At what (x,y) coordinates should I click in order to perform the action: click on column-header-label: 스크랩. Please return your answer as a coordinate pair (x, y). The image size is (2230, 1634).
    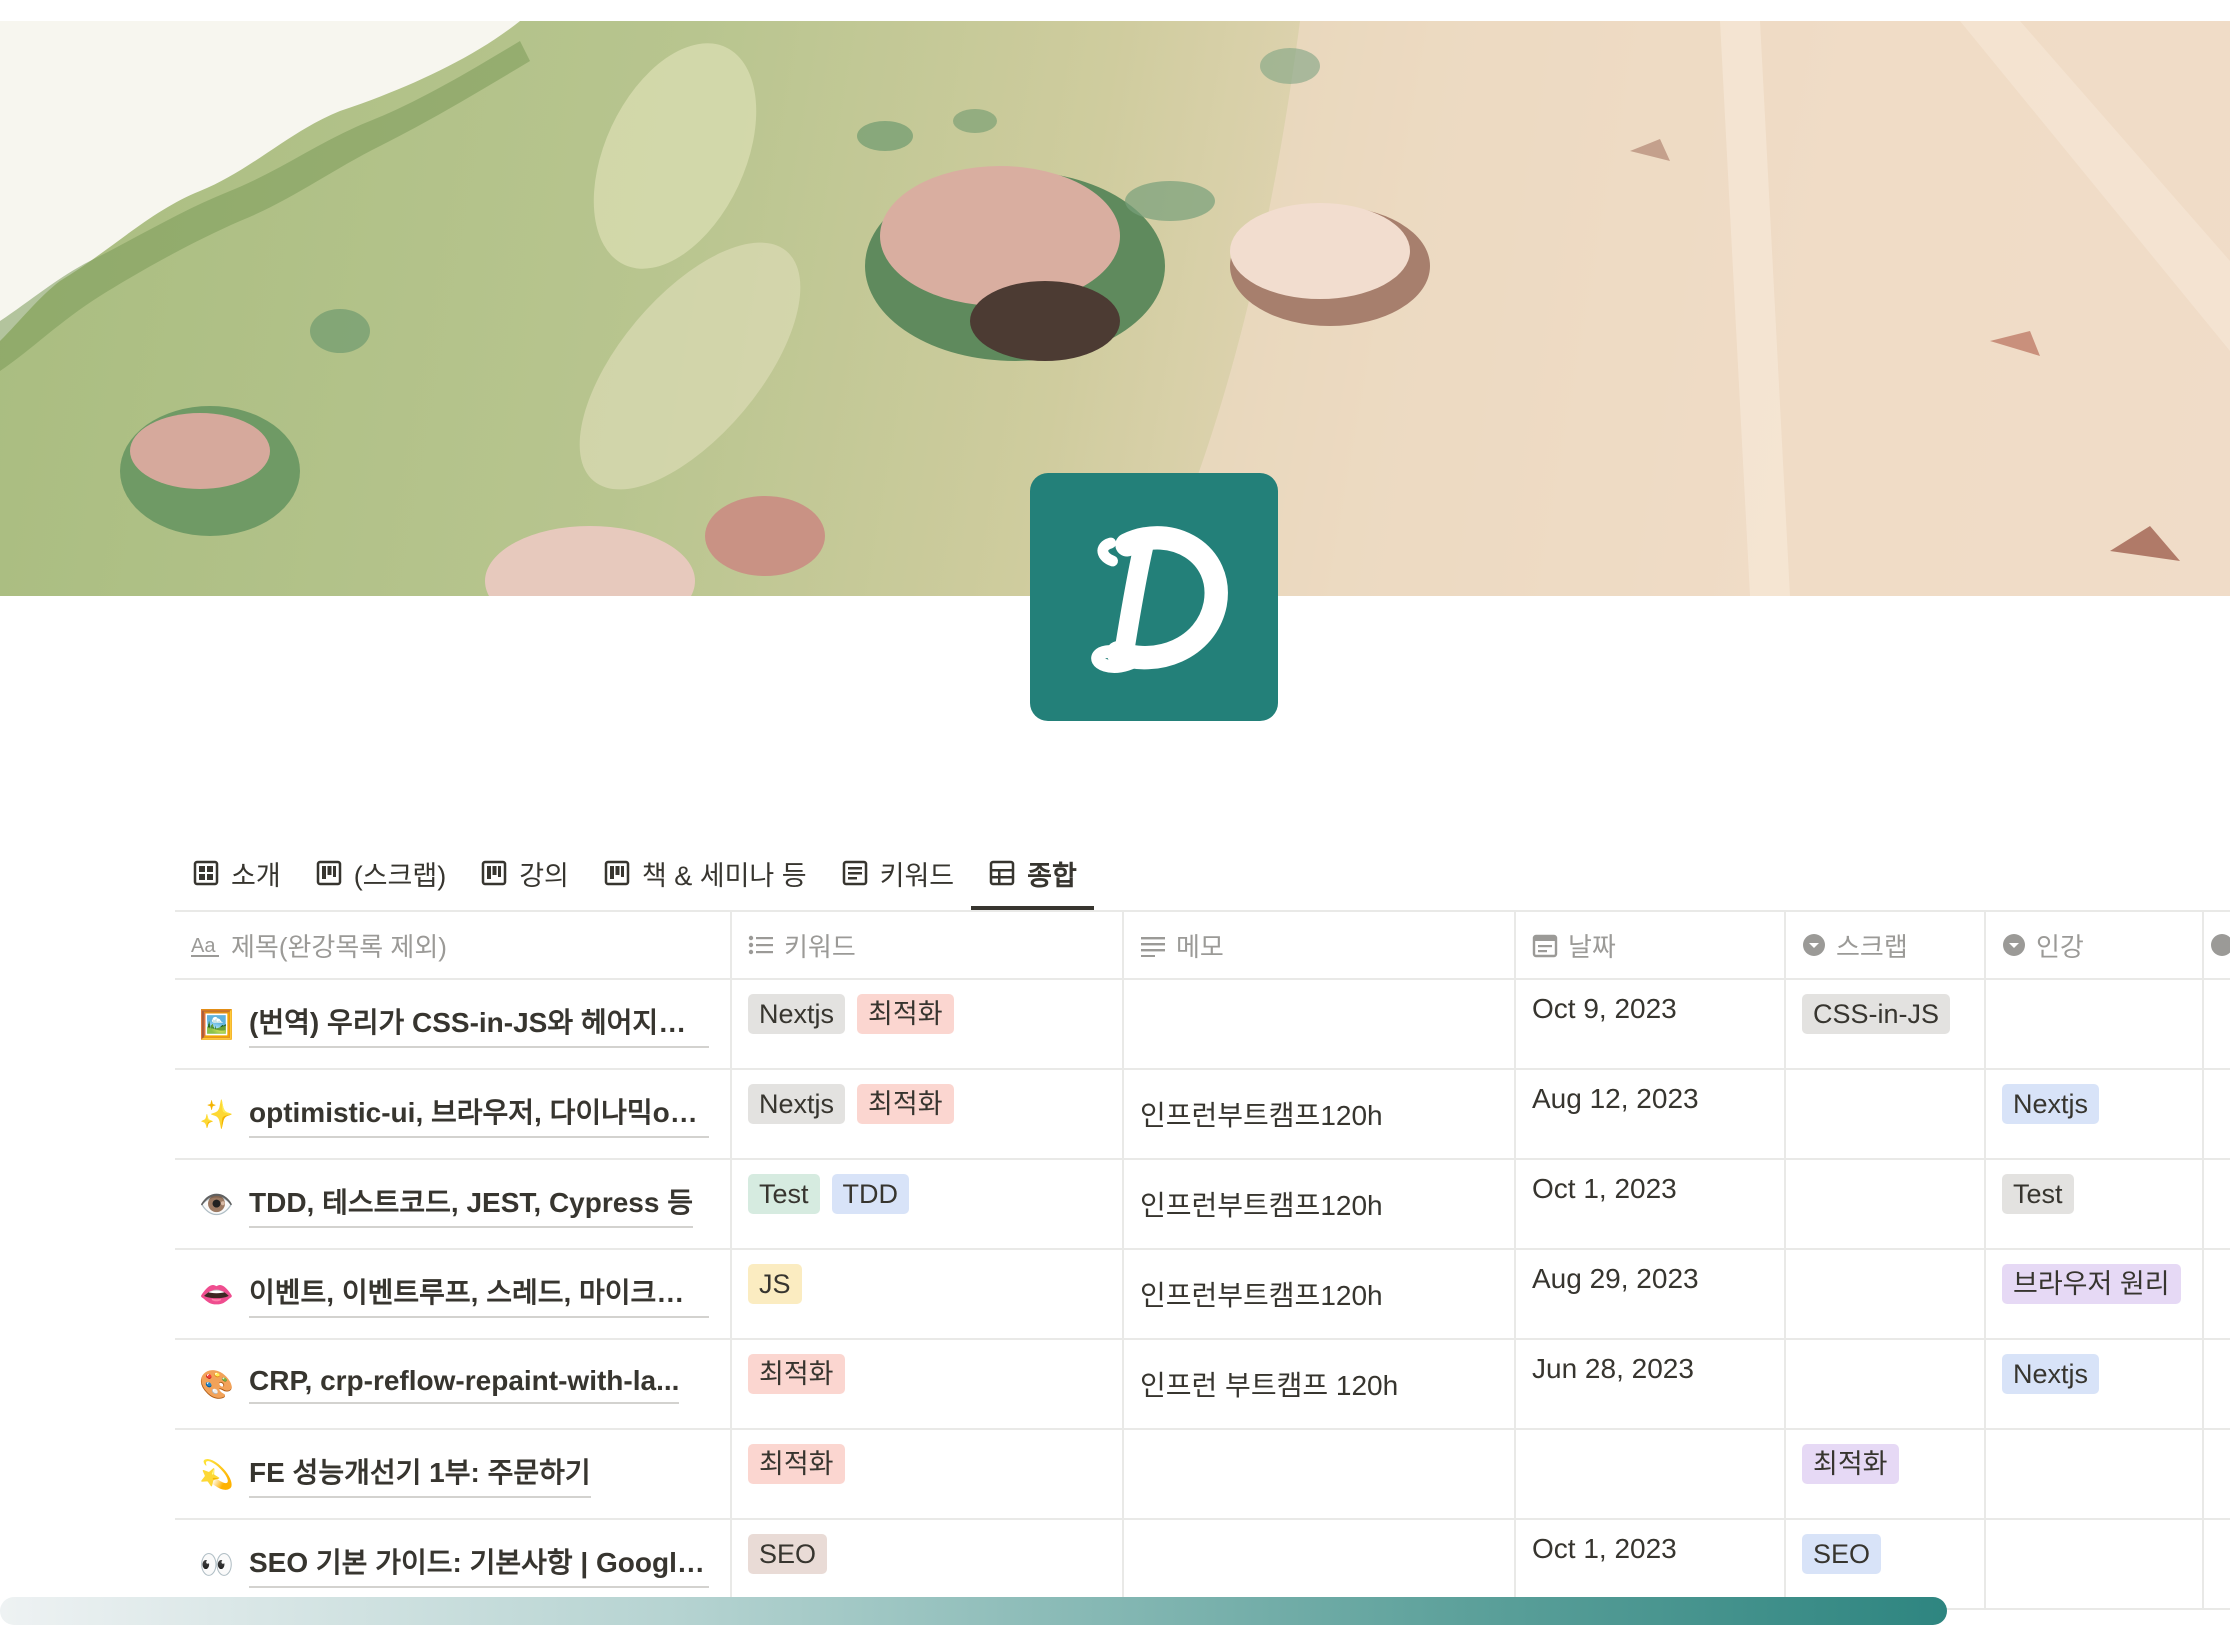
    Looking at the image, I should click on (1872, 946).